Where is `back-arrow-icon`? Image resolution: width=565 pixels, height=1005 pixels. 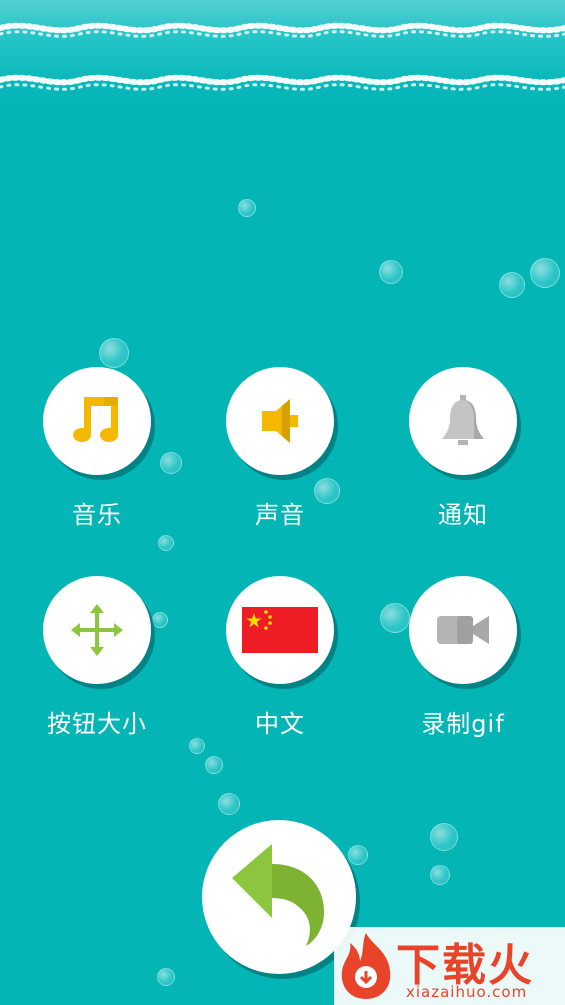
back-arrow-icon is located at coordinates (278, 895).